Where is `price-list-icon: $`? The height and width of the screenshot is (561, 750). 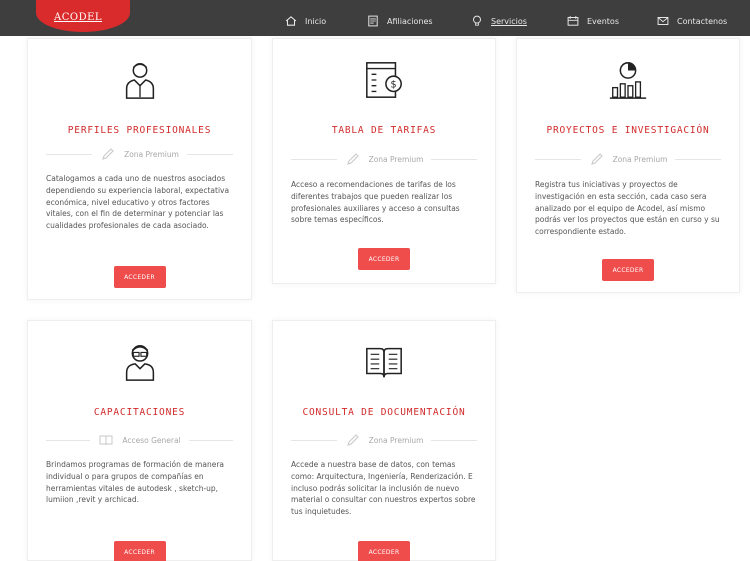 price-list-icon: $ is located at coordinates (384, 80).